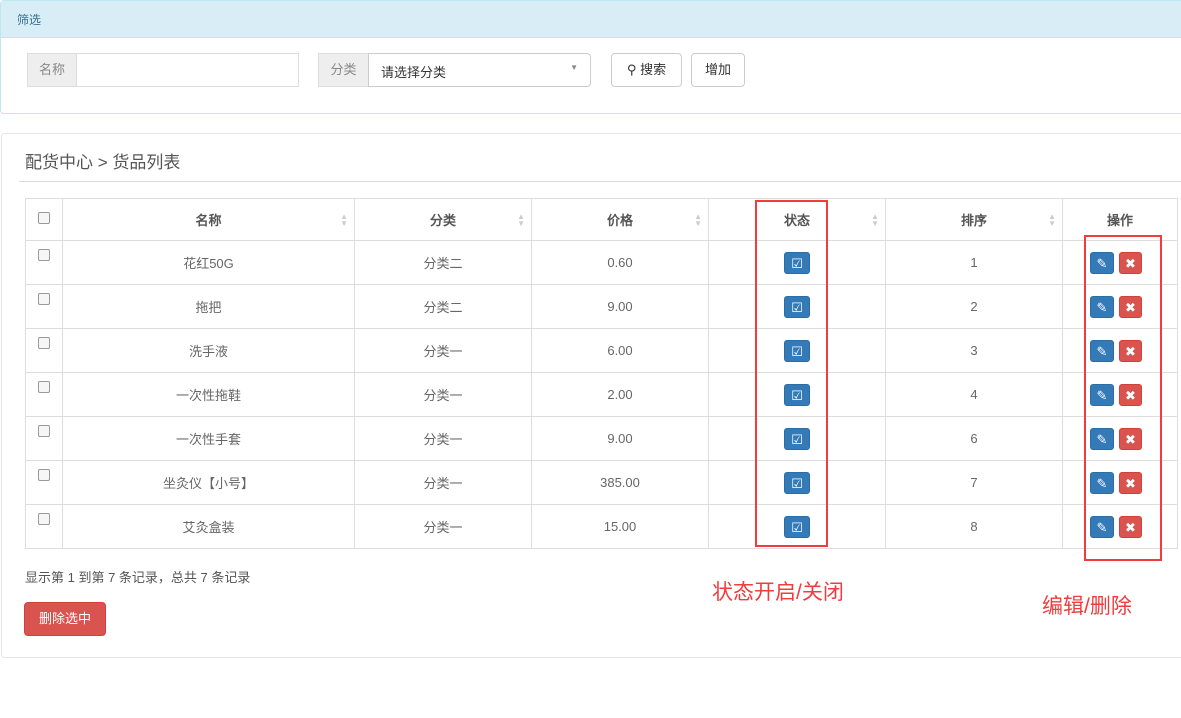  I want to click on caret-down-icon: ▼, so click(574, 67).